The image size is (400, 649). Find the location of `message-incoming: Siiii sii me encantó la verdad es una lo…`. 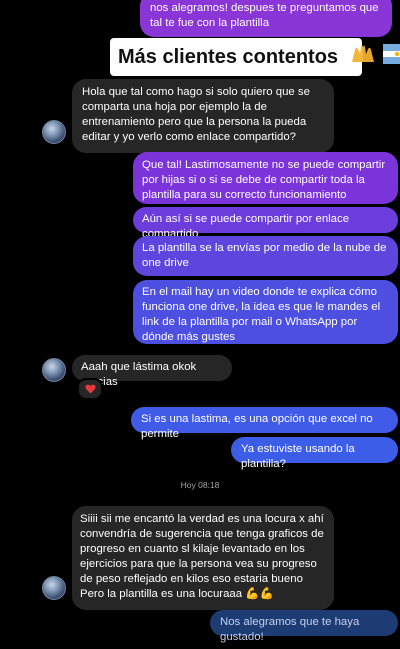

message-incoming: Siiii sii me encantó la verdad es una lo… is located at coordinates (203, 558).